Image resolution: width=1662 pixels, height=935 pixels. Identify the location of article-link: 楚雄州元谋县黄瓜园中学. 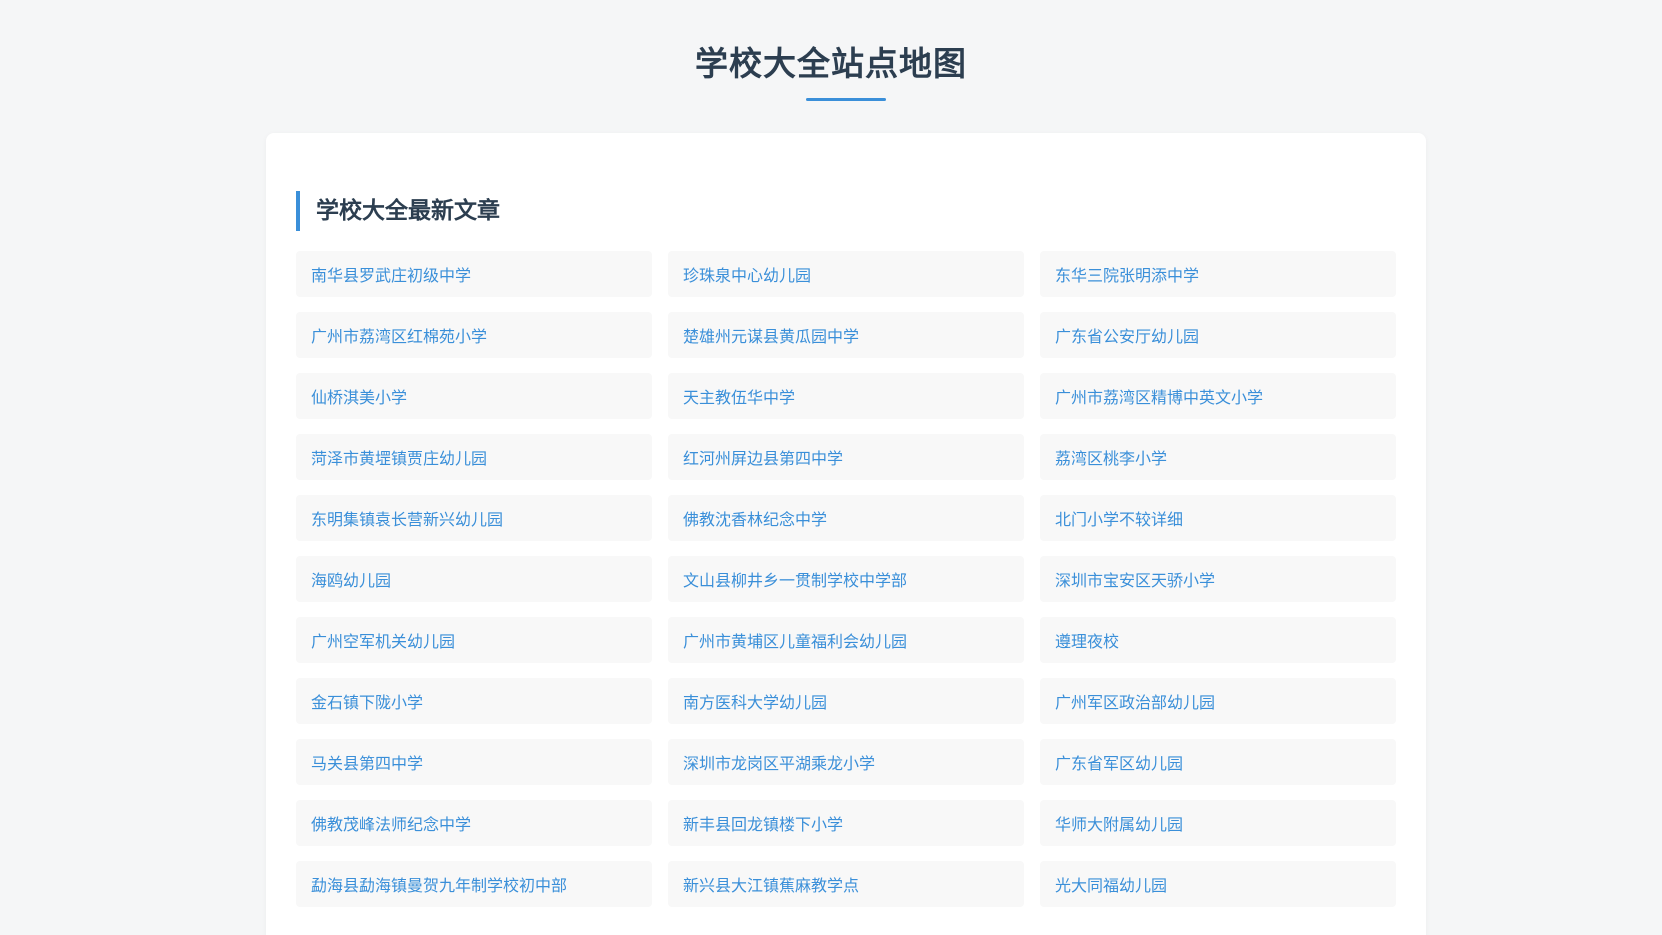
(846, 335).